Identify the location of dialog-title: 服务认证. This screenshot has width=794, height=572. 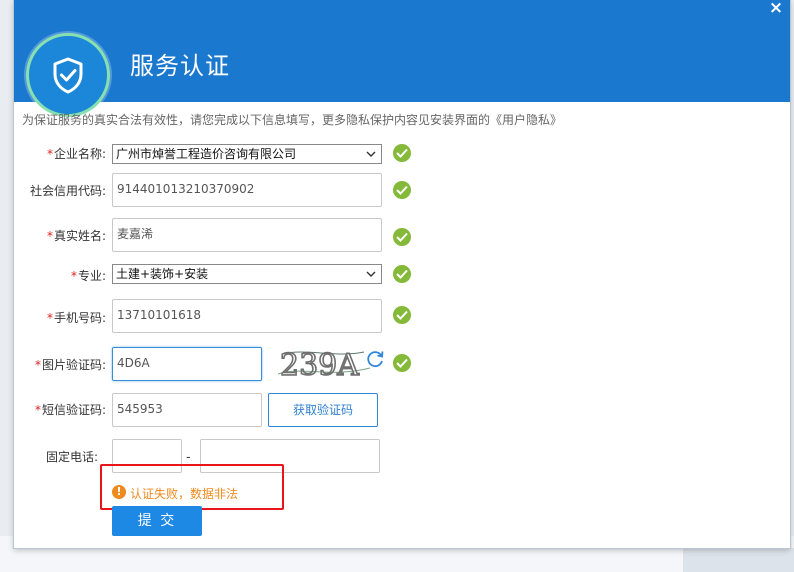
(180, 66).